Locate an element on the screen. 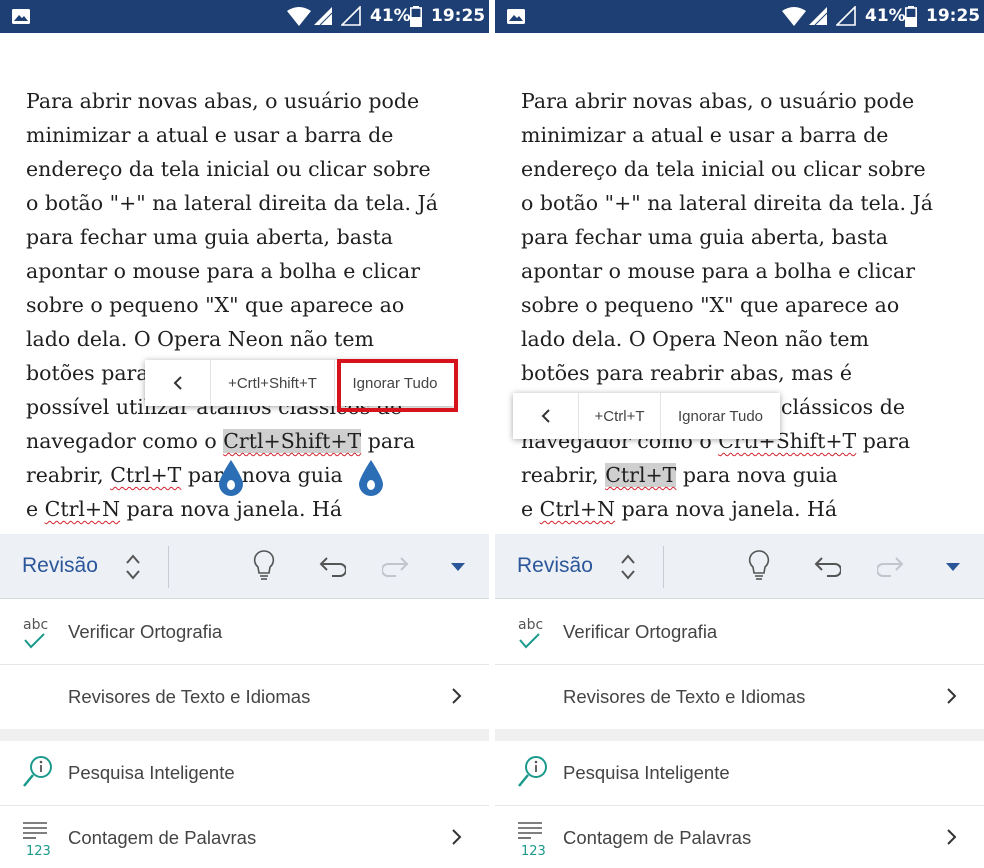 The width and height of the screenshot is (984, 868). signal-icon is located at coordinates (323, 16).